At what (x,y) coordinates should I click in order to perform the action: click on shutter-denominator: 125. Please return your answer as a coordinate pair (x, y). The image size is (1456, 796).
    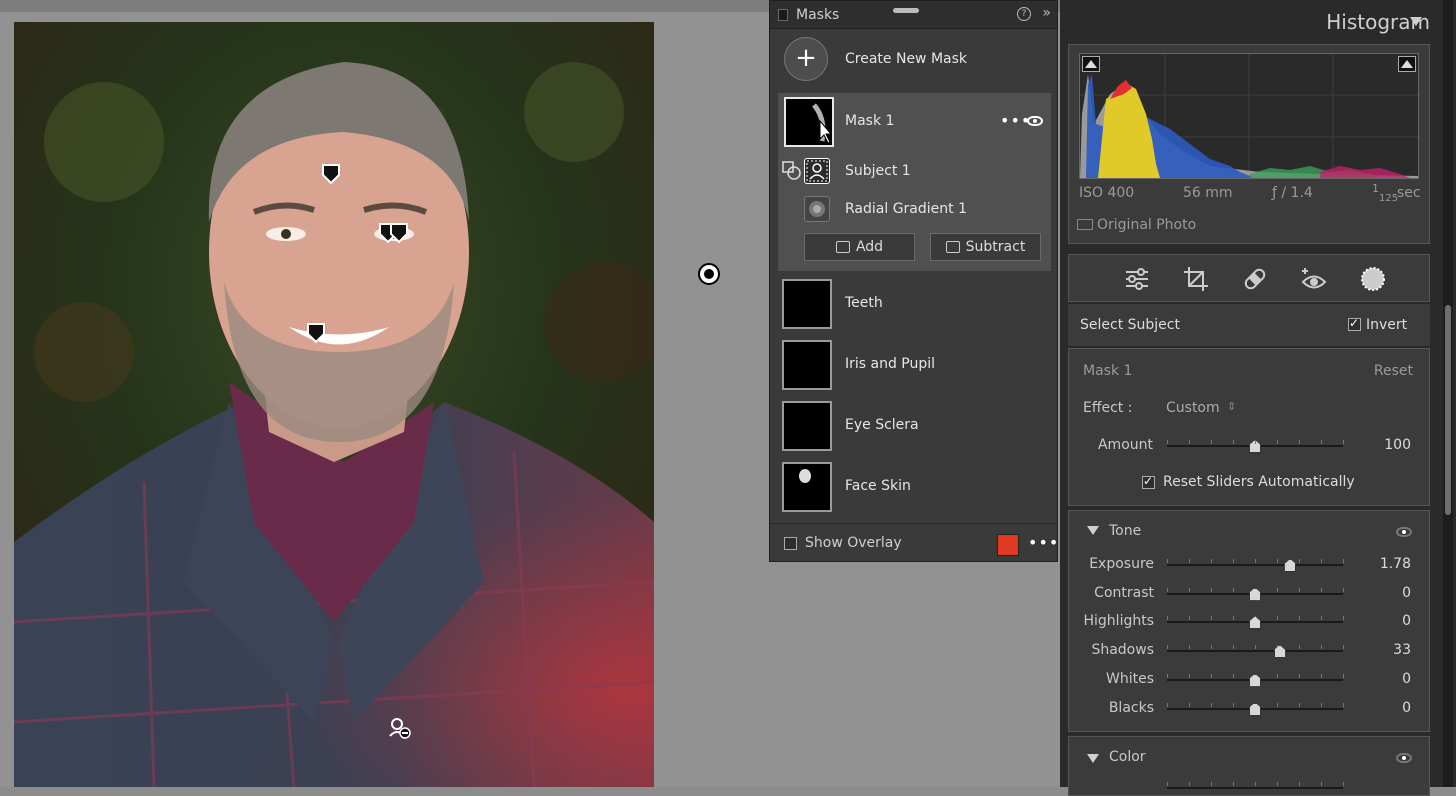
    Looking at the image, I should click on (1389, 198).